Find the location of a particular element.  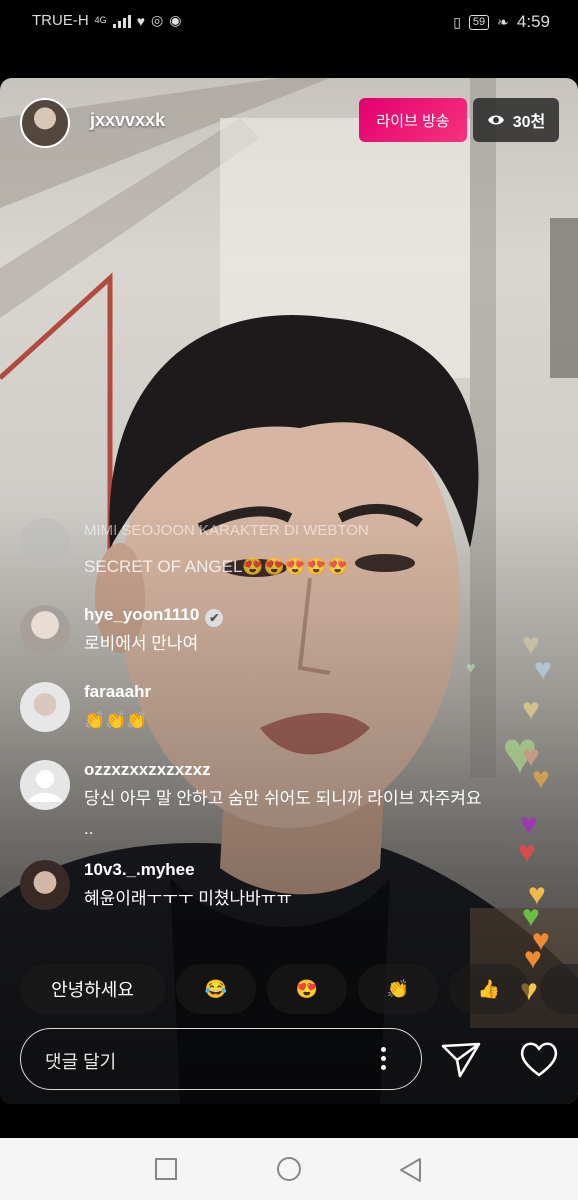

comment-text: SECRET OF ANGEL😍😍😍😍😍 is located at coordinates (216, 566).